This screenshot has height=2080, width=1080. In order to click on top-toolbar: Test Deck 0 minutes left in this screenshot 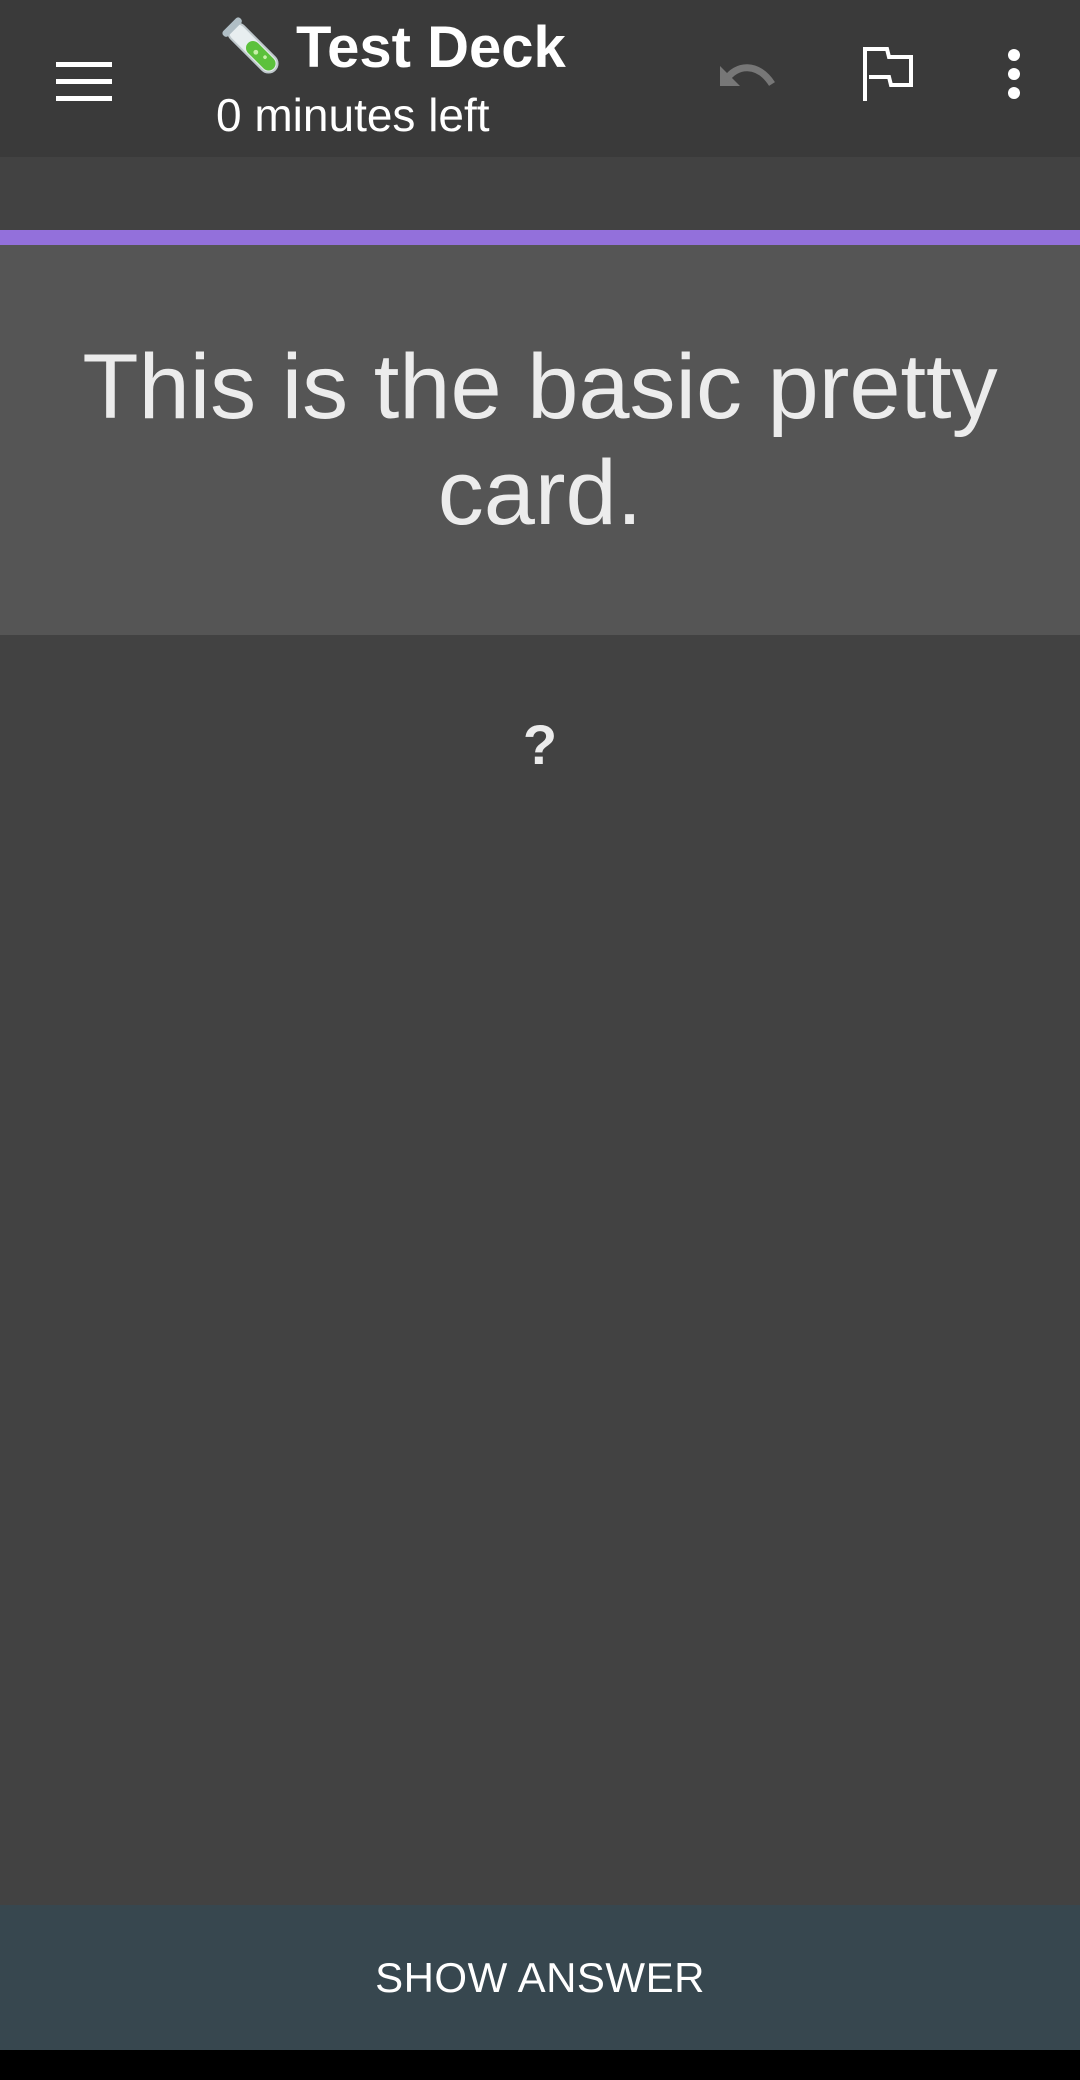, I will do `click(540, 78)`.